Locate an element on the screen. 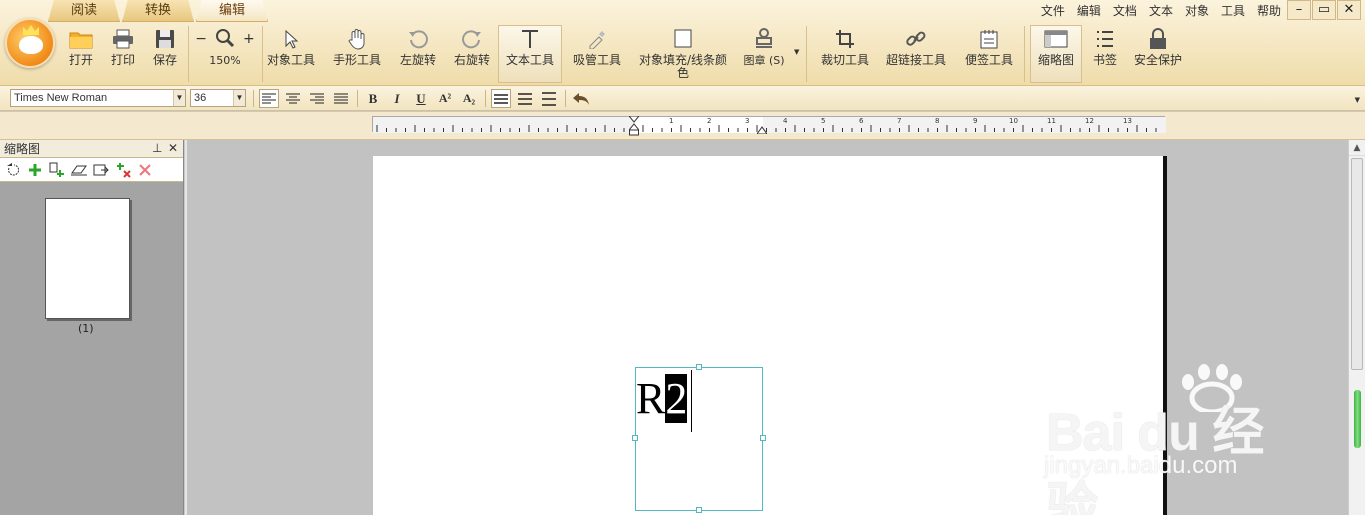 The height and width of the screenshot is (515, 1365). rotate-page-icon is located at coordinates (12, 169).